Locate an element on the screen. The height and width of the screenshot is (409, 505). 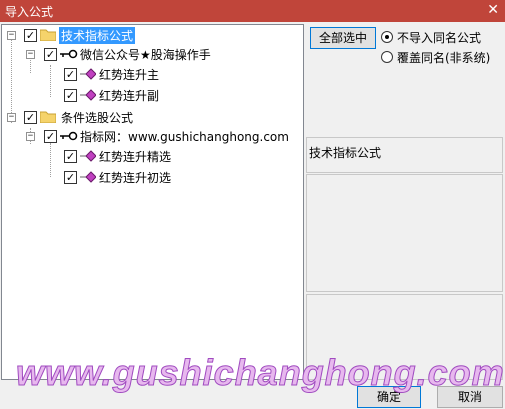
tree-group-label: 条件选股公式 is located at coordinates (97, 117).